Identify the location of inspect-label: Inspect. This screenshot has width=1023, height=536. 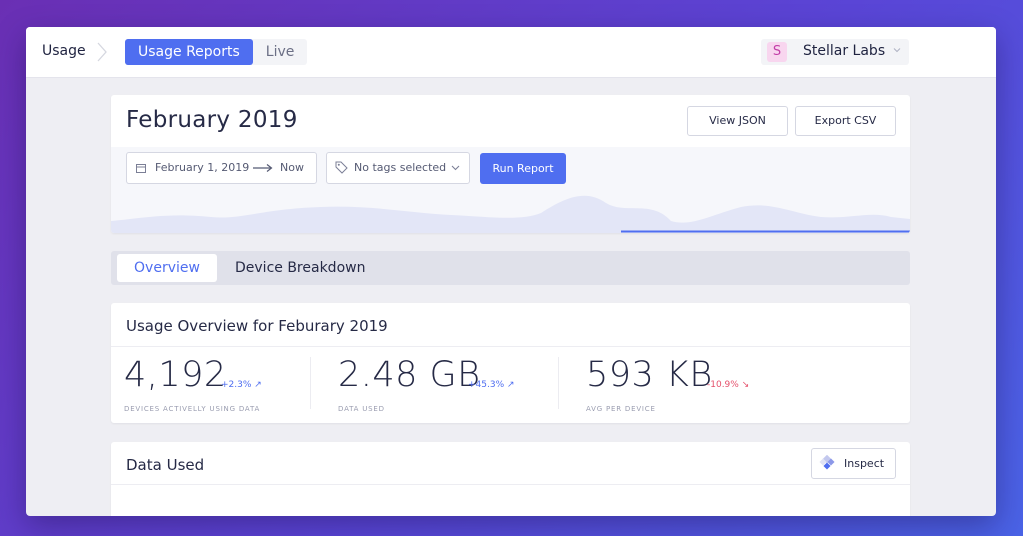
(864, 463).